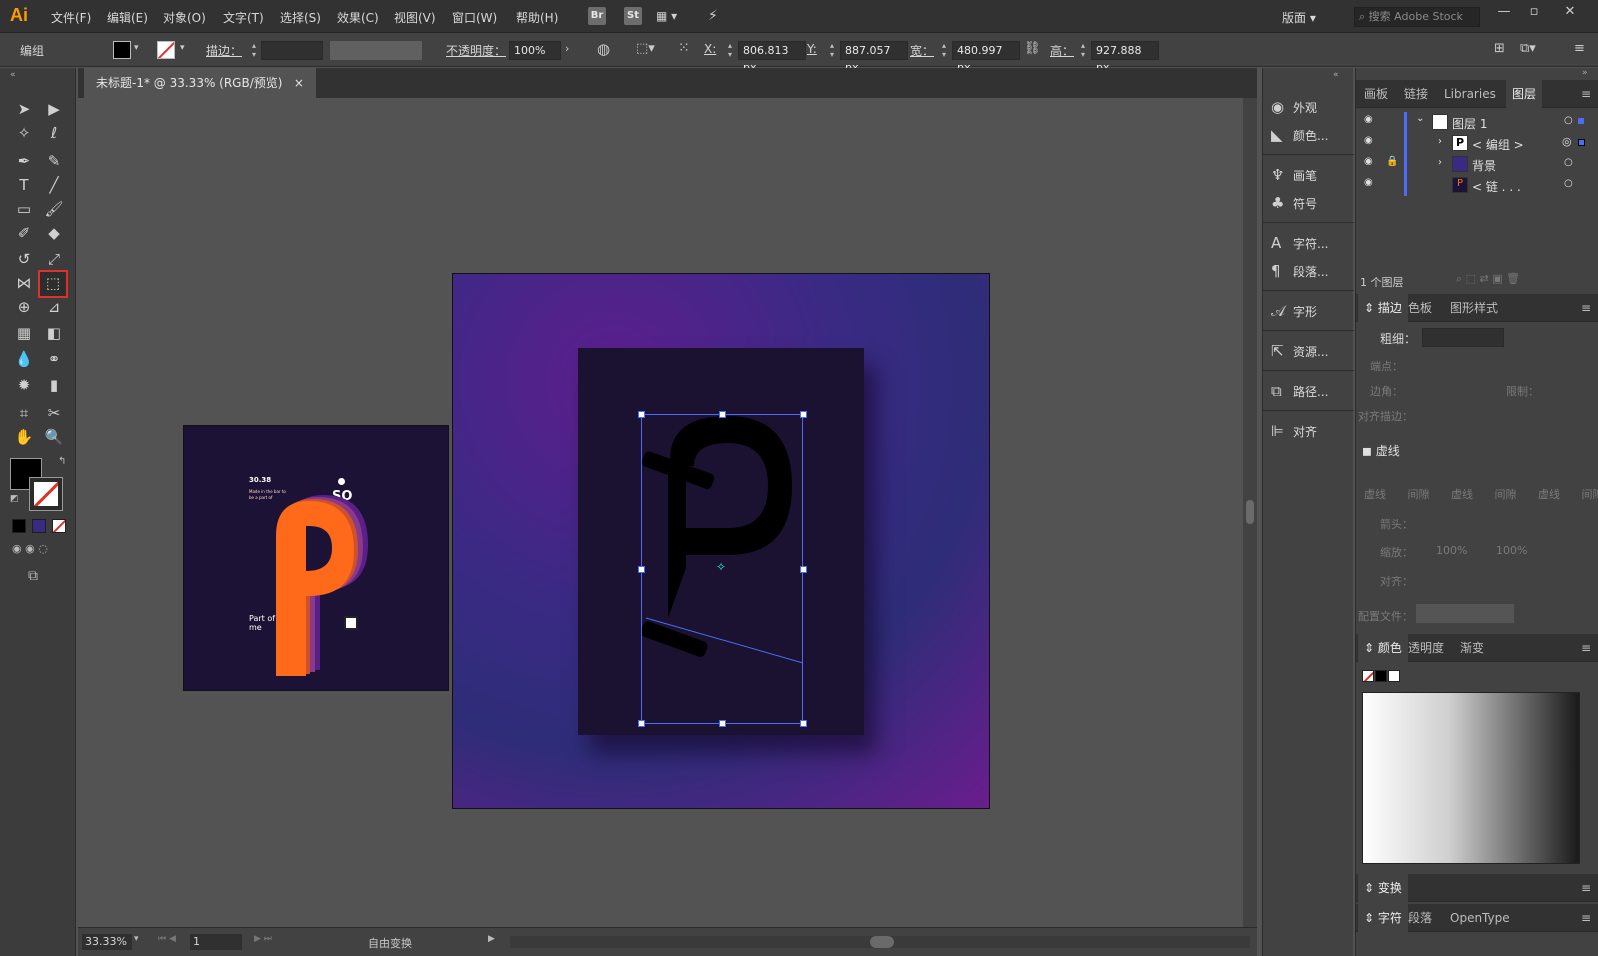 This screenshot has height=956, width=1598. I want to click on vertical-scrollbar, so click(1250, 512).